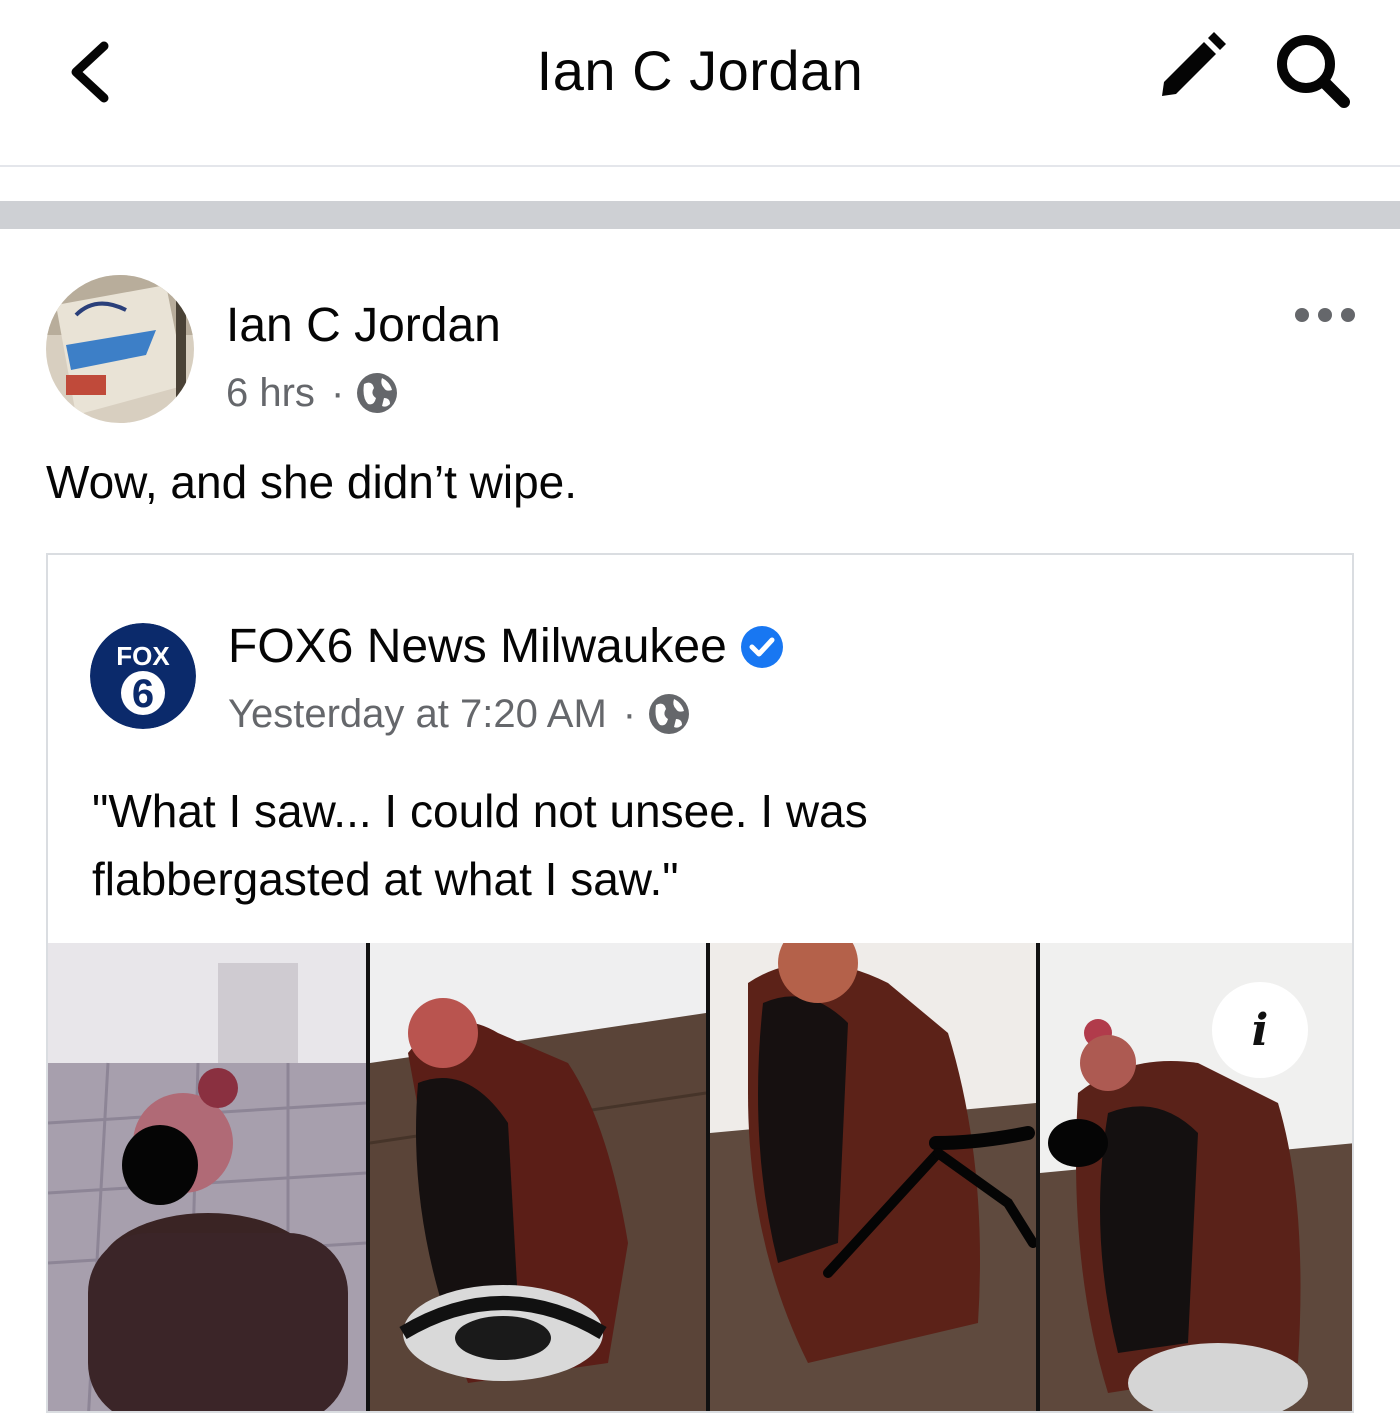 Image resolution: width=1400 pixels, height=1413 pixels. I want to click on shared-page-name: FOX6 News Milwaukee, so click(506, 646).